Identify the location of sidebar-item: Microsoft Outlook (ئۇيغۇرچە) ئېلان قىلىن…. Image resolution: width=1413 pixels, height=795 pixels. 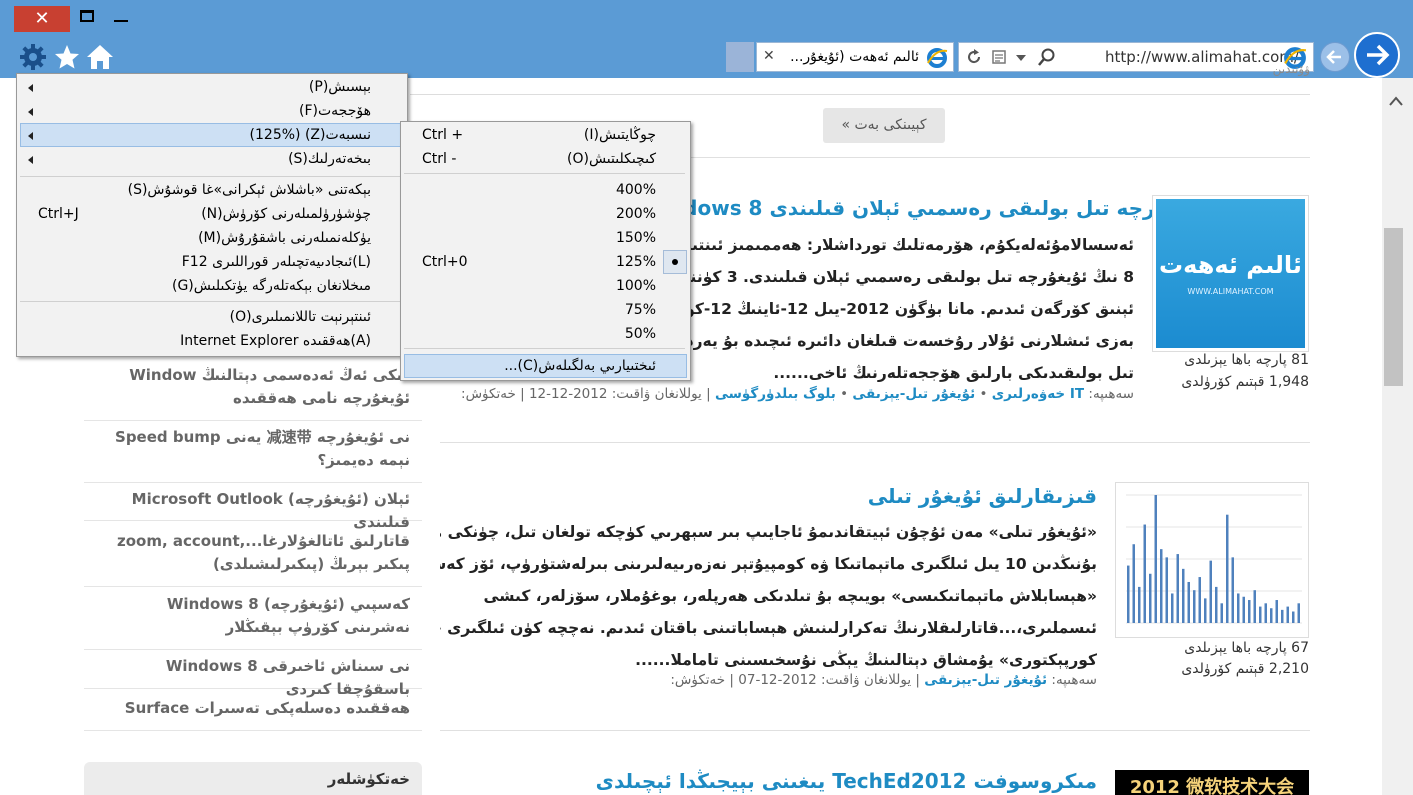
(253, 505).